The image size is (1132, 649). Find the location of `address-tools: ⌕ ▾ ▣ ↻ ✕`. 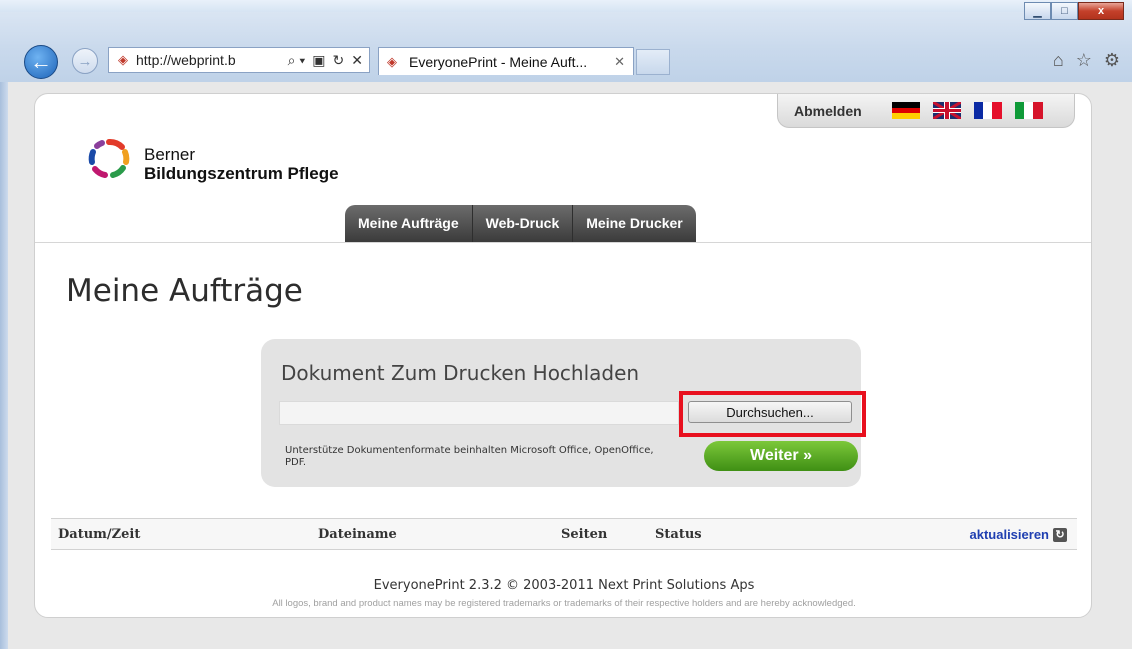

address-tools: ⌕ ▾ ▣ ↻ ✕ is located at coordinates (325, 60).